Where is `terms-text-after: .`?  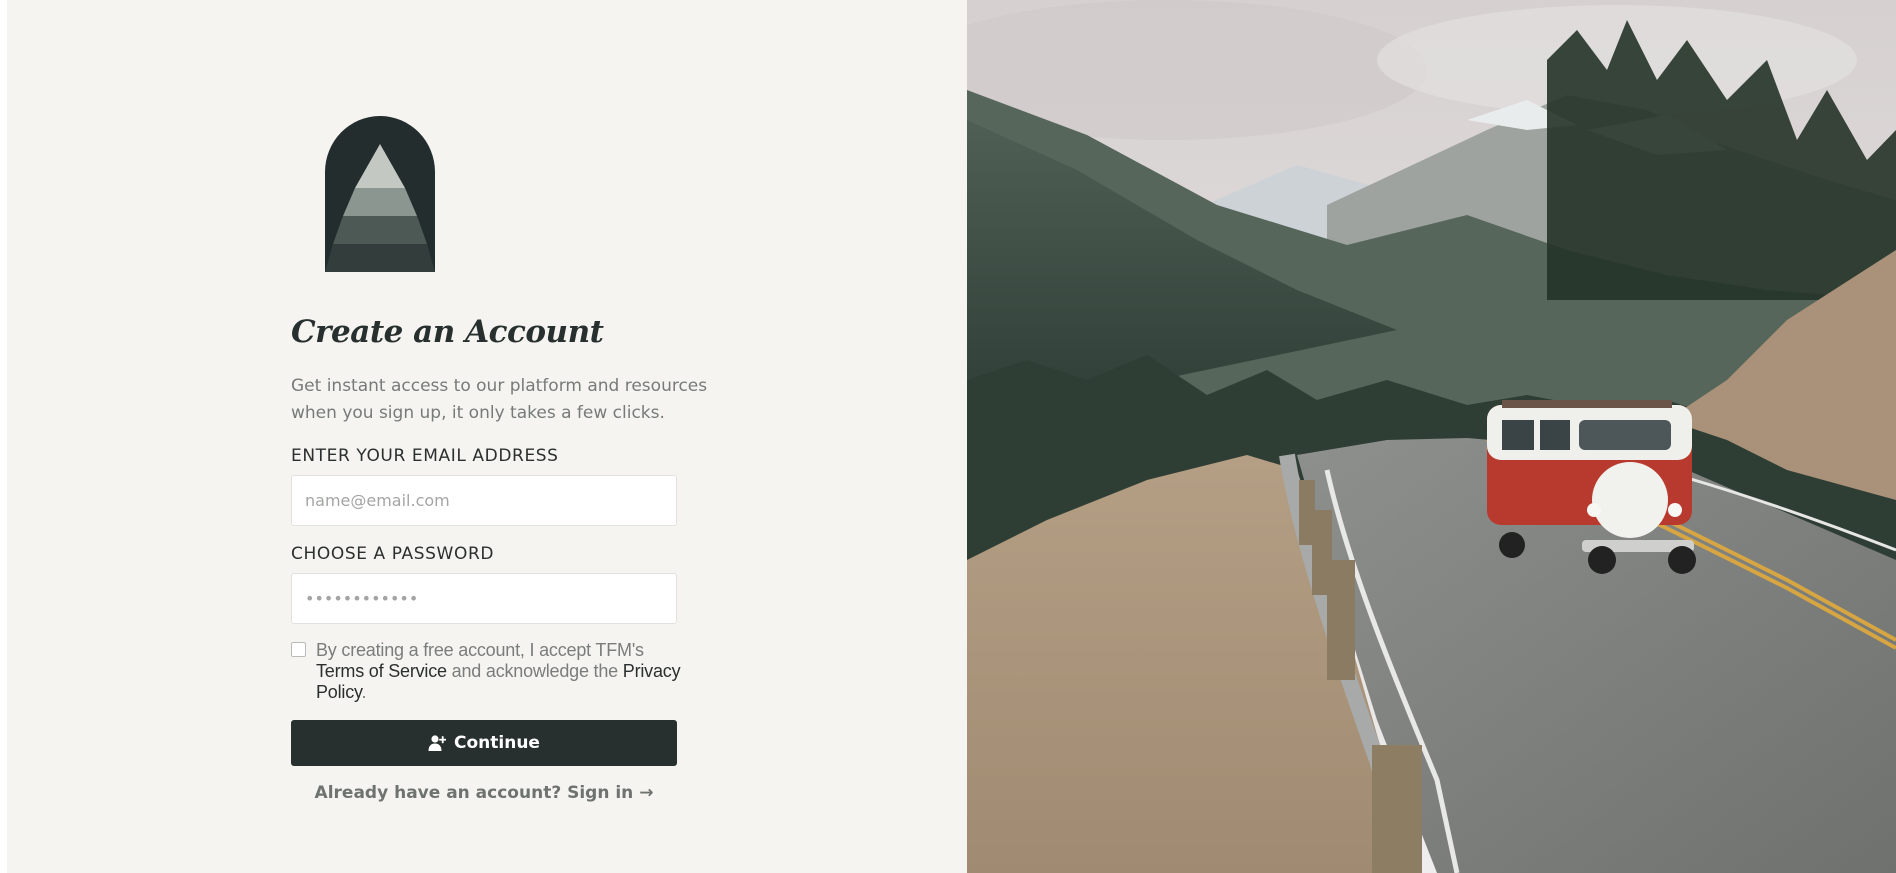 terms-text-after: . is located at coordinates (364, 692).